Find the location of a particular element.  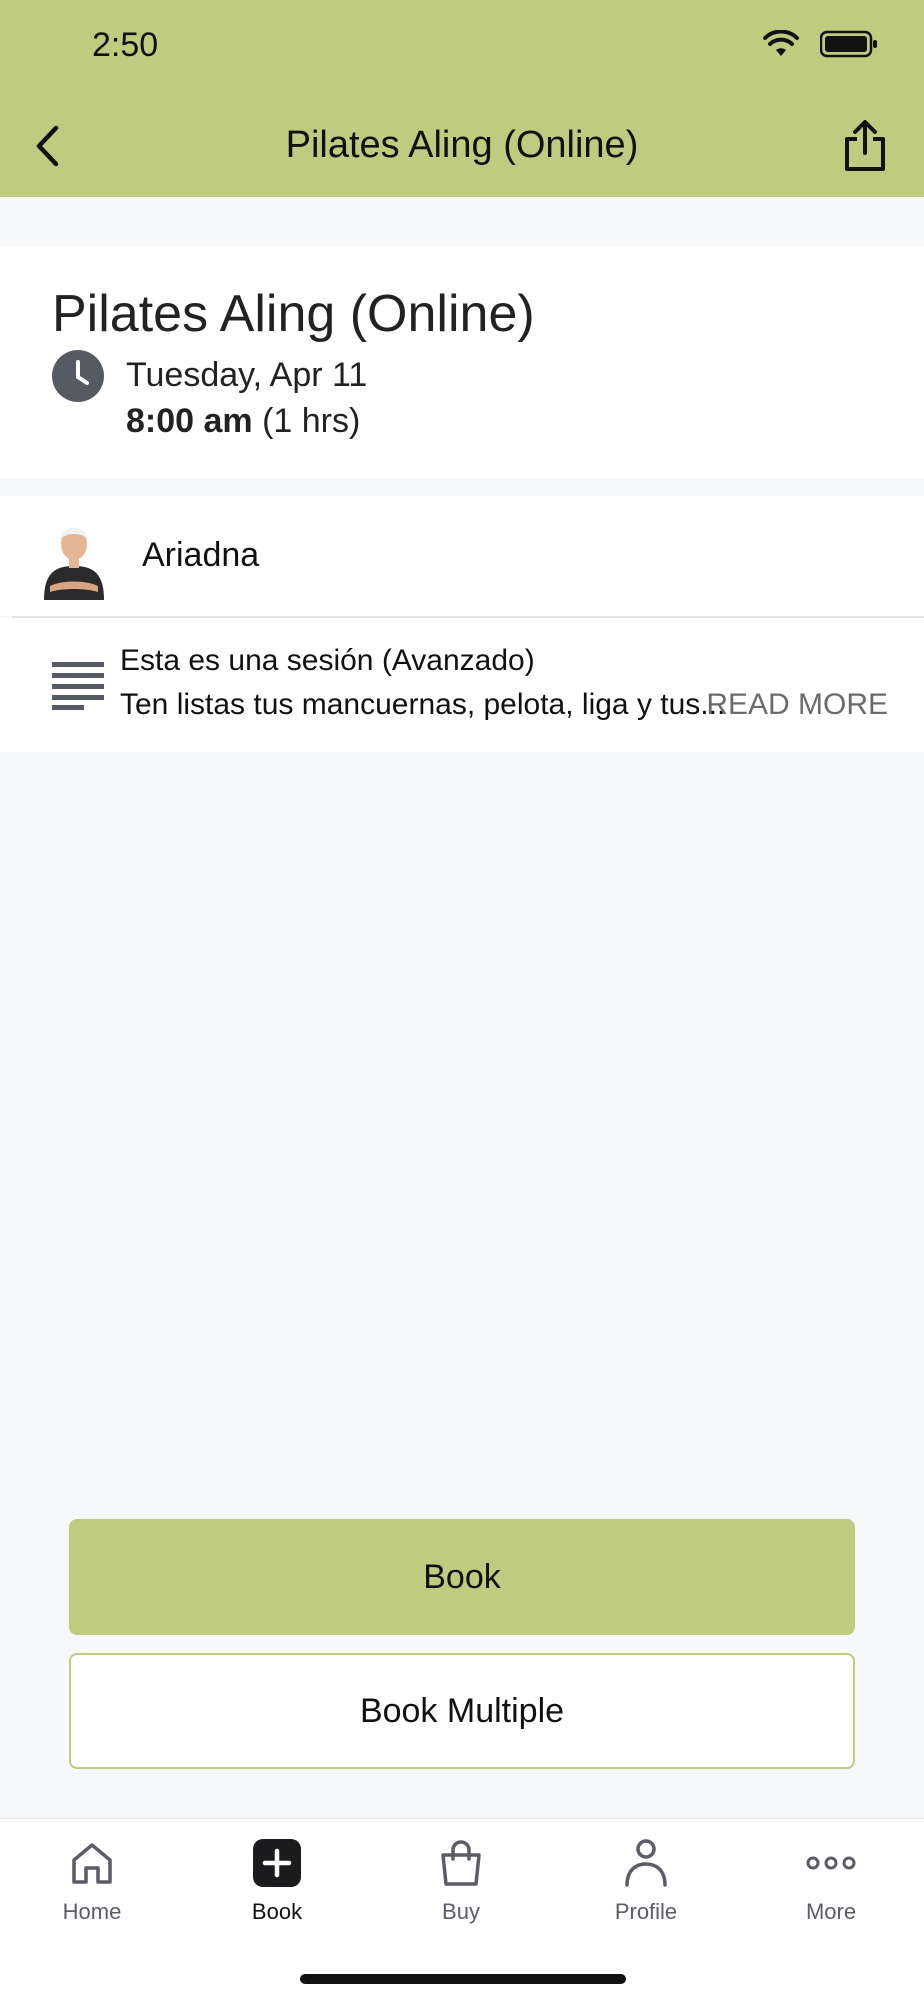

tab-buy-label: Buy is located at coordinates (461, 1911).